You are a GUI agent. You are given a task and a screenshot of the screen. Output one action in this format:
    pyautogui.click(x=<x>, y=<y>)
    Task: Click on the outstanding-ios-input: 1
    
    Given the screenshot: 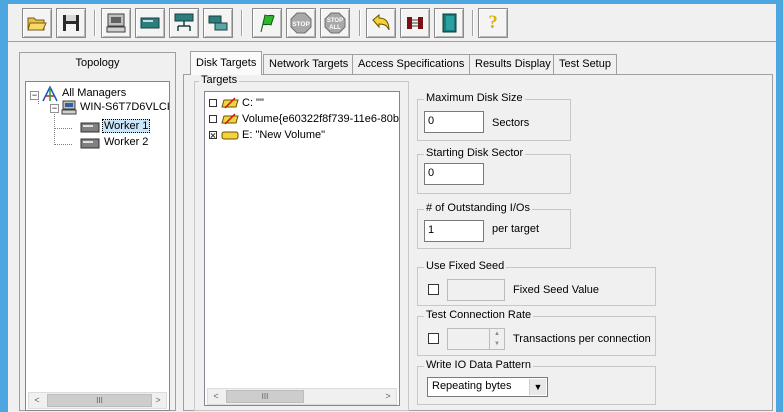 What is the action you would take?
    pyautogui.click(x=454, y=231)
    